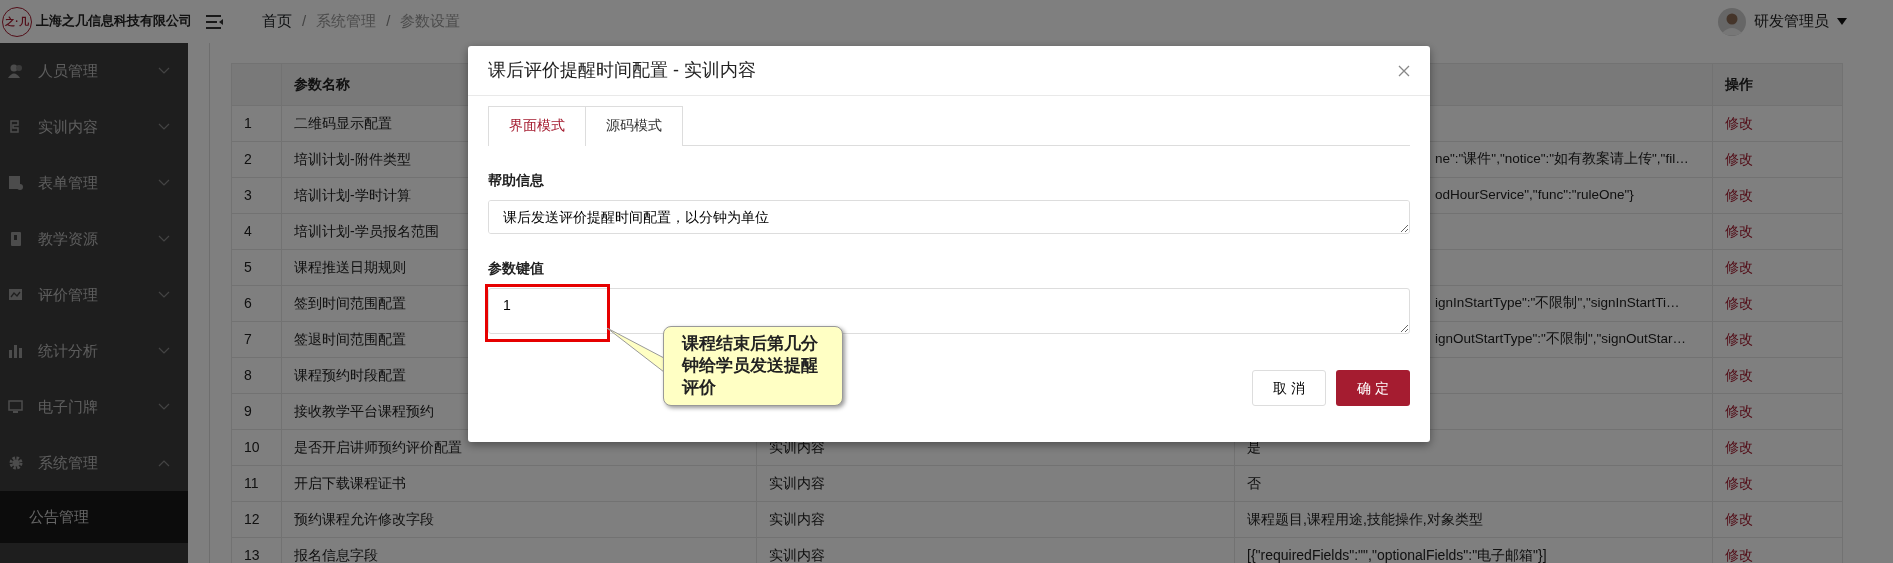 This screenshot has width=1893, height=563. I want to click on chevron-up-icon, so click(164, 463).